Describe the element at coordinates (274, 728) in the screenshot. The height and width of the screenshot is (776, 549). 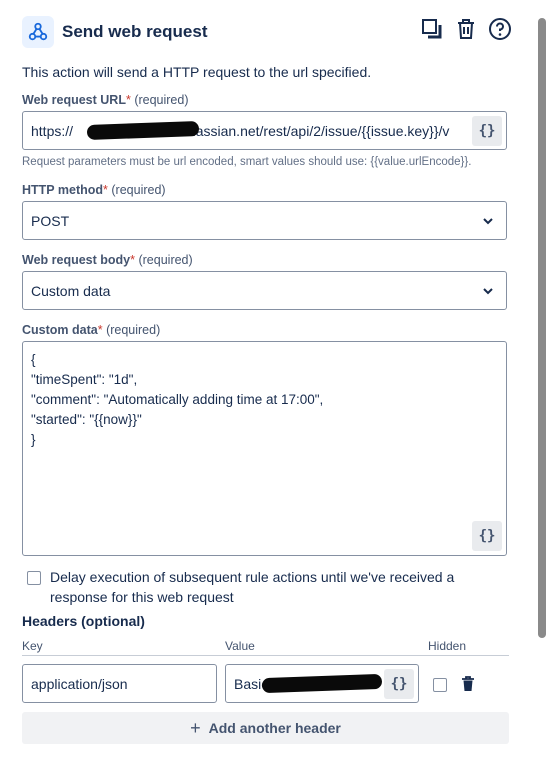
I see `add-header-label: Add another header` at that location.